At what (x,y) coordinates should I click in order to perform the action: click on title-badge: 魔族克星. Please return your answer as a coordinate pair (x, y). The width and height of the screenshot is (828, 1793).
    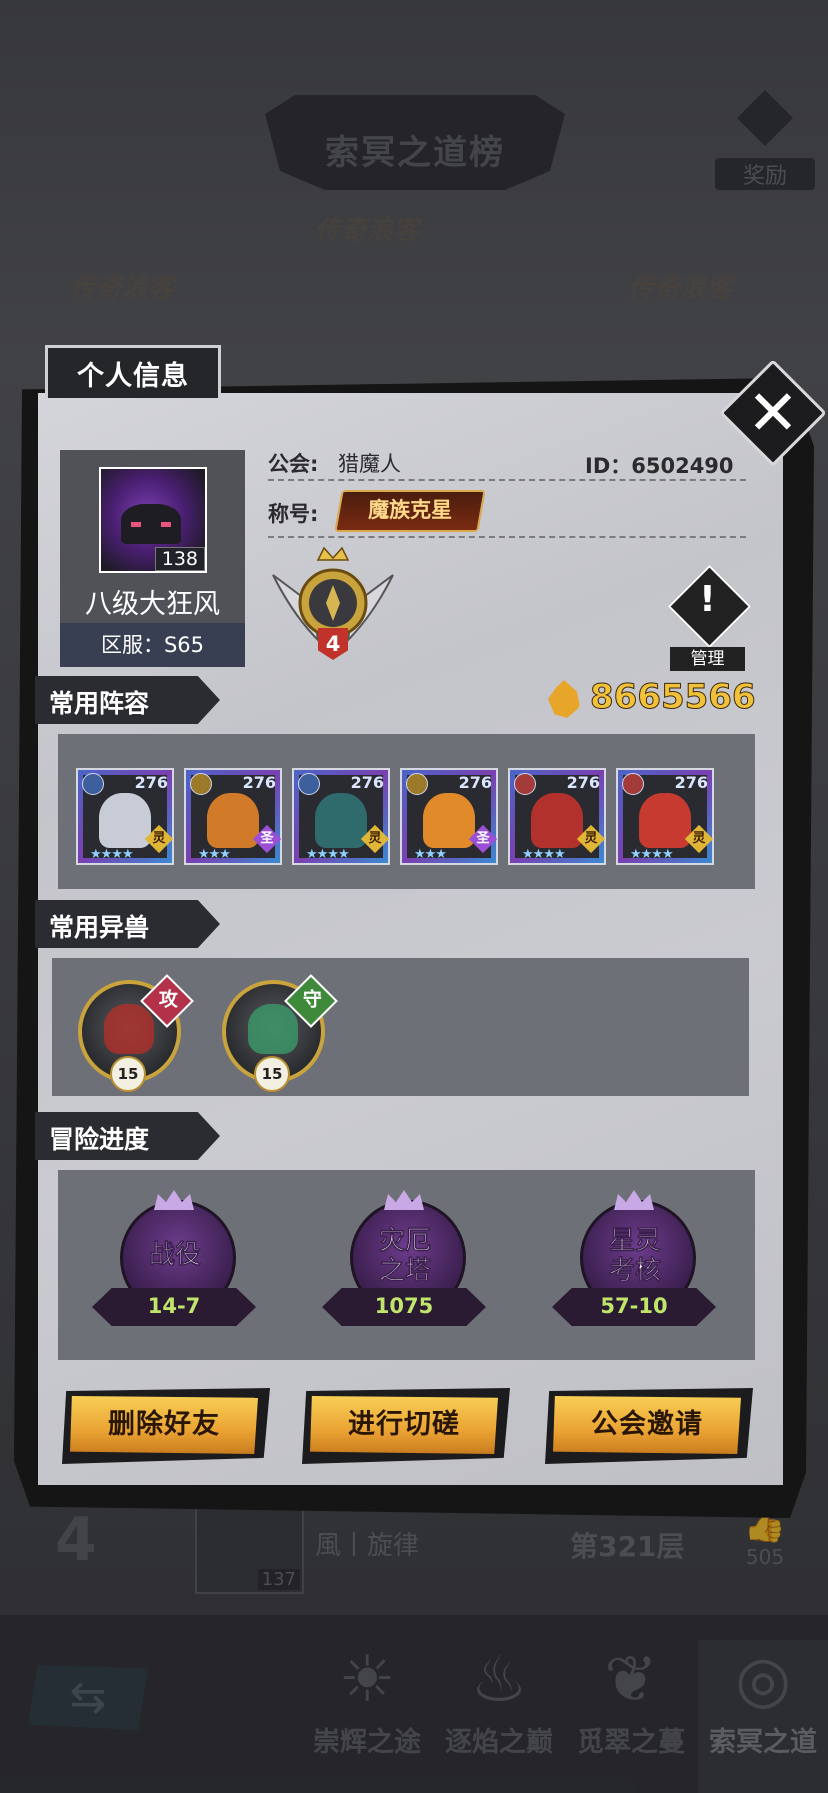
    Looking at the image, I should click on (410, 511).